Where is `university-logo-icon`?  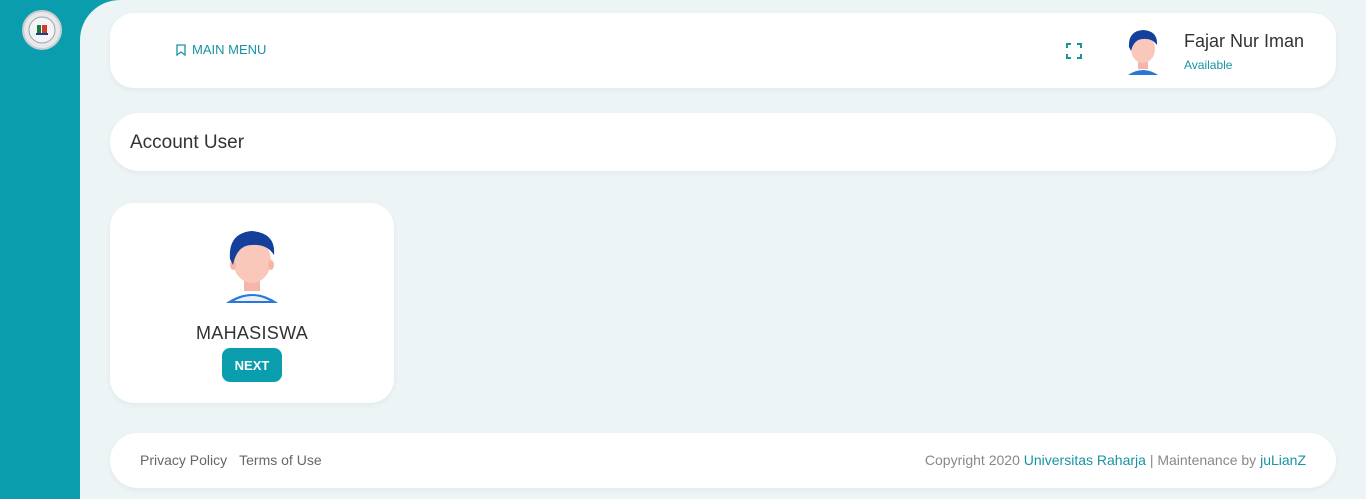
university-logo-icon is located at coordinates (42, 30).